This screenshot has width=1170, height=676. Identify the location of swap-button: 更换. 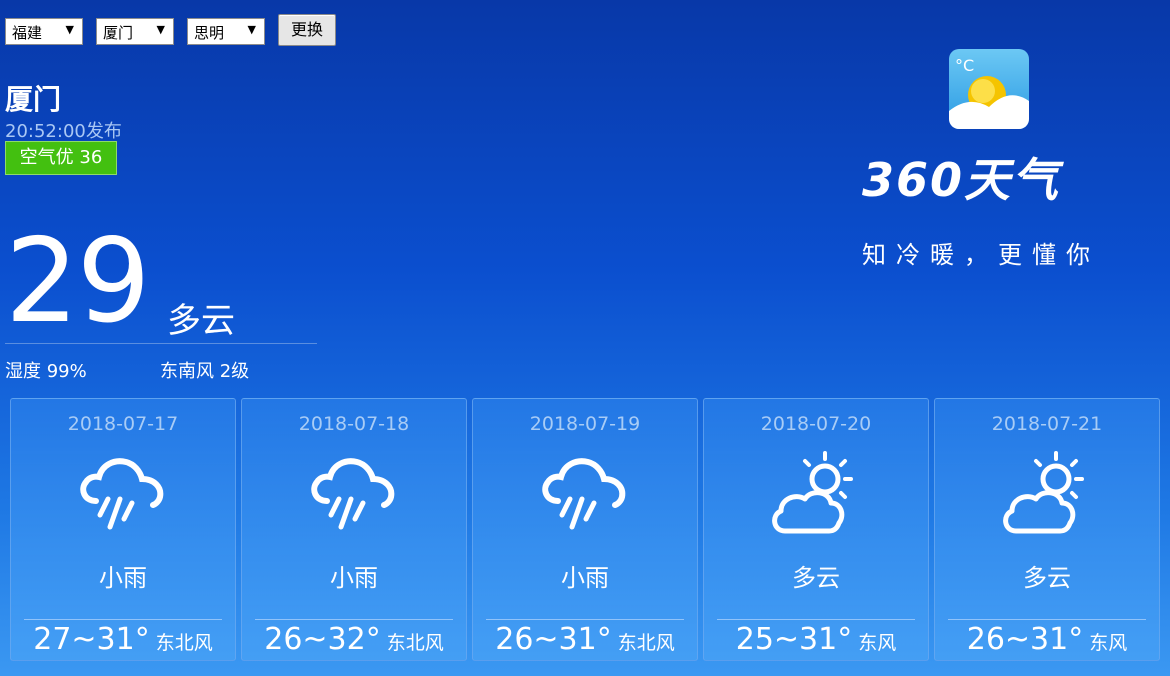
(307, 30).